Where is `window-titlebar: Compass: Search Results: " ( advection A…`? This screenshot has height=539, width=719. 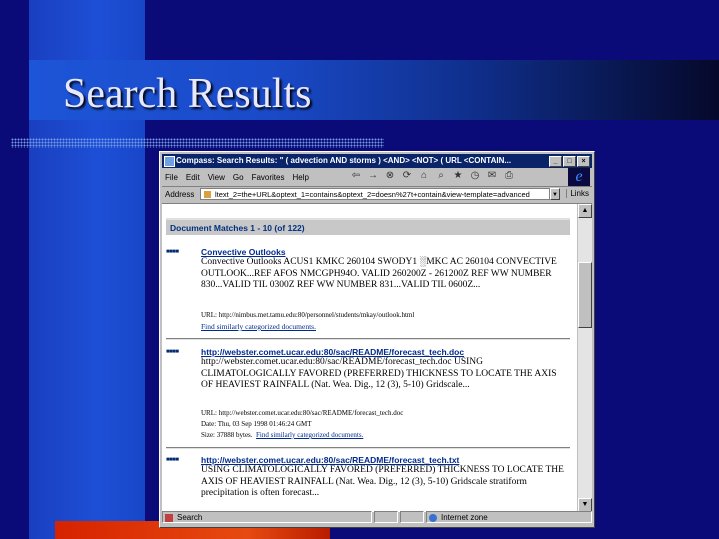 window-titlebar: Compass: Search Results: " ( advection A… is located at coordinates (377, 161).